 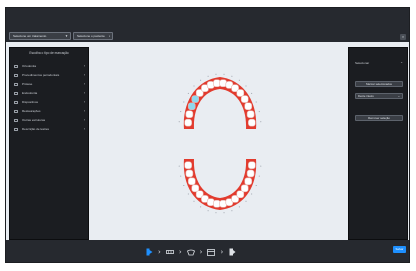 I want to click on chevron-down-icon: ▼, so click(x=66, y=36).